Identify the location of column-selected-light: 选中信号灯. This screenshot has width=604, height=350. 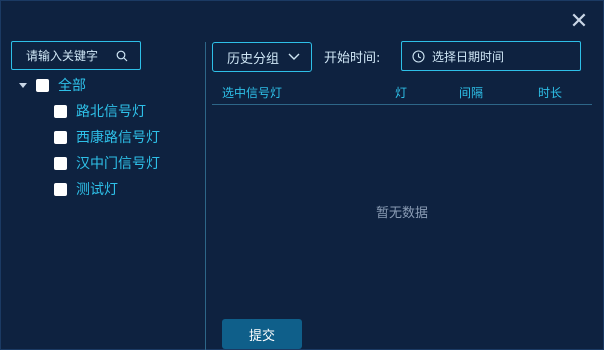
(252, 93).